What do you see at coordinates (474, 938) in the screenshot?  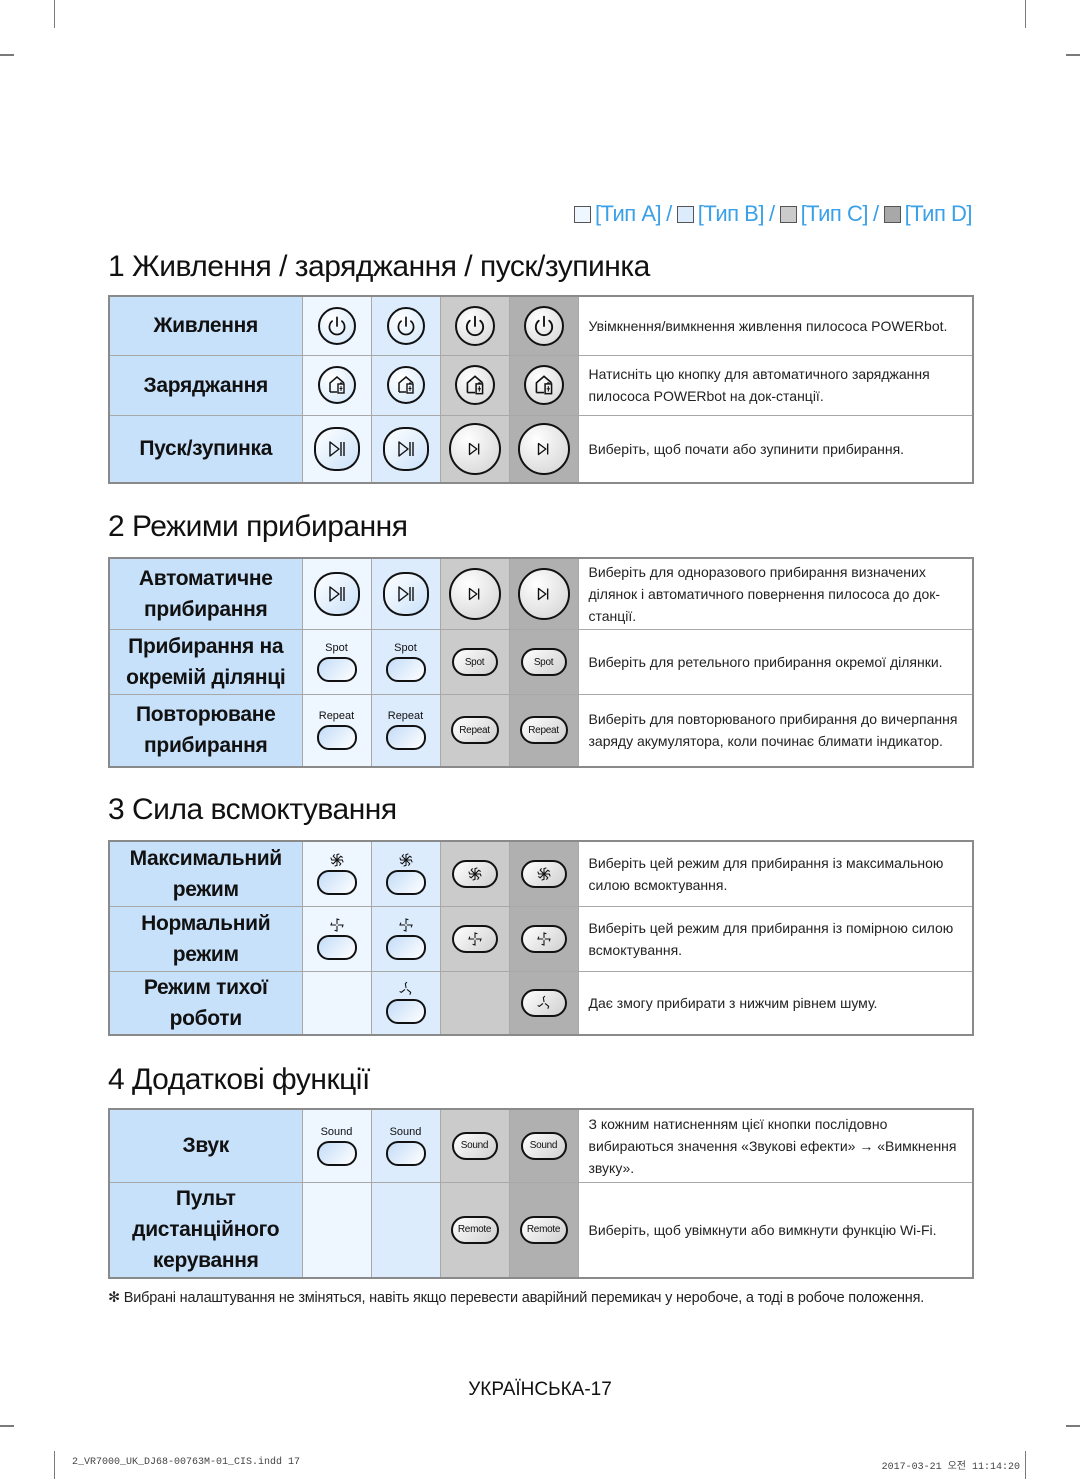 I see `normal-mode-button-type-c` at bounding box center [474, 938].